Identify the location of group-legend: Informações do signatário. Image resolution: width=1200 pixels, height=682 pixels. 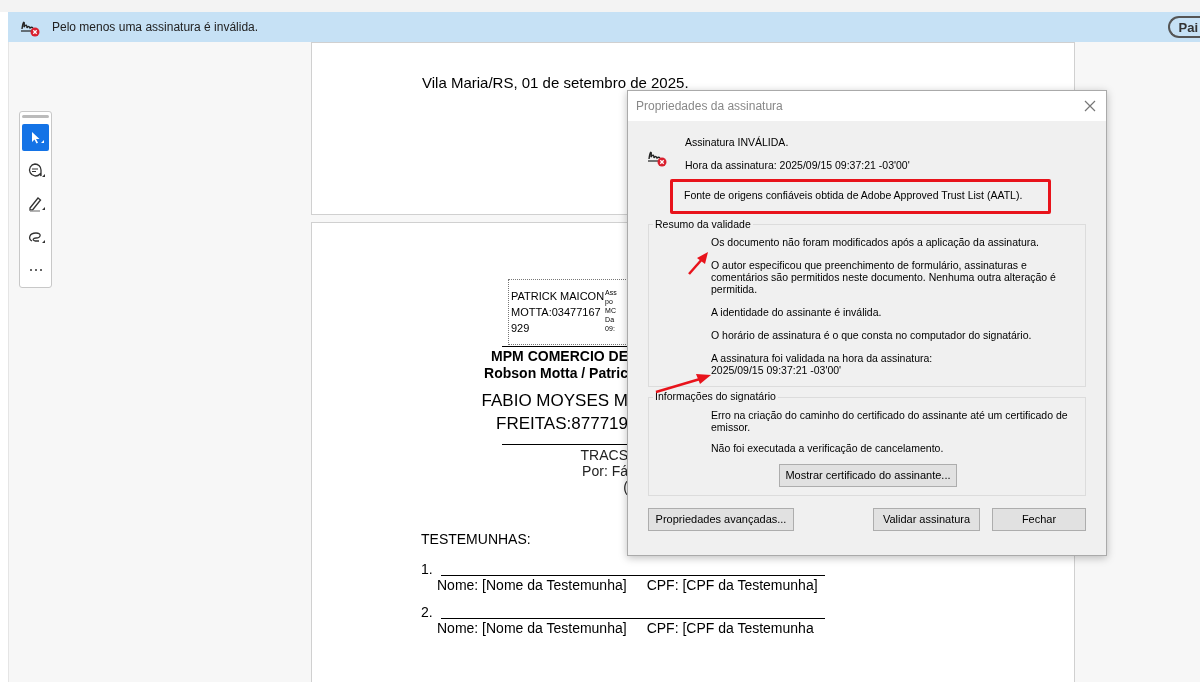
(715, 397).